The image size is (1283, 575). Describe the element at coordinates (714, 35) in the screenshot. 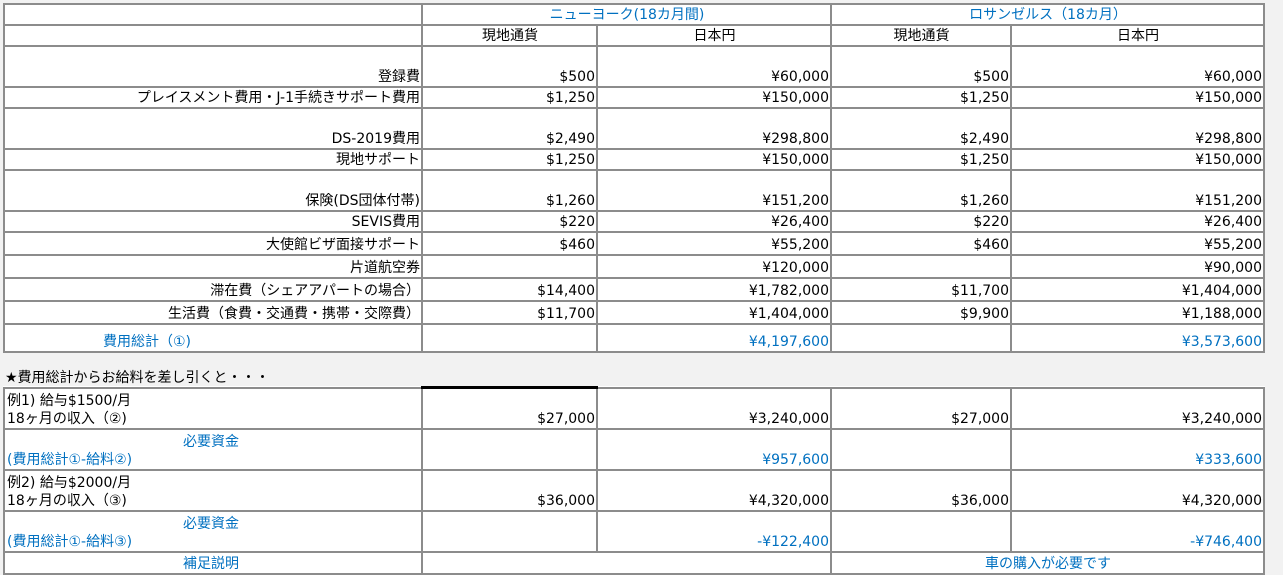

I see `ny-jpy-header: 日本円` at that location.